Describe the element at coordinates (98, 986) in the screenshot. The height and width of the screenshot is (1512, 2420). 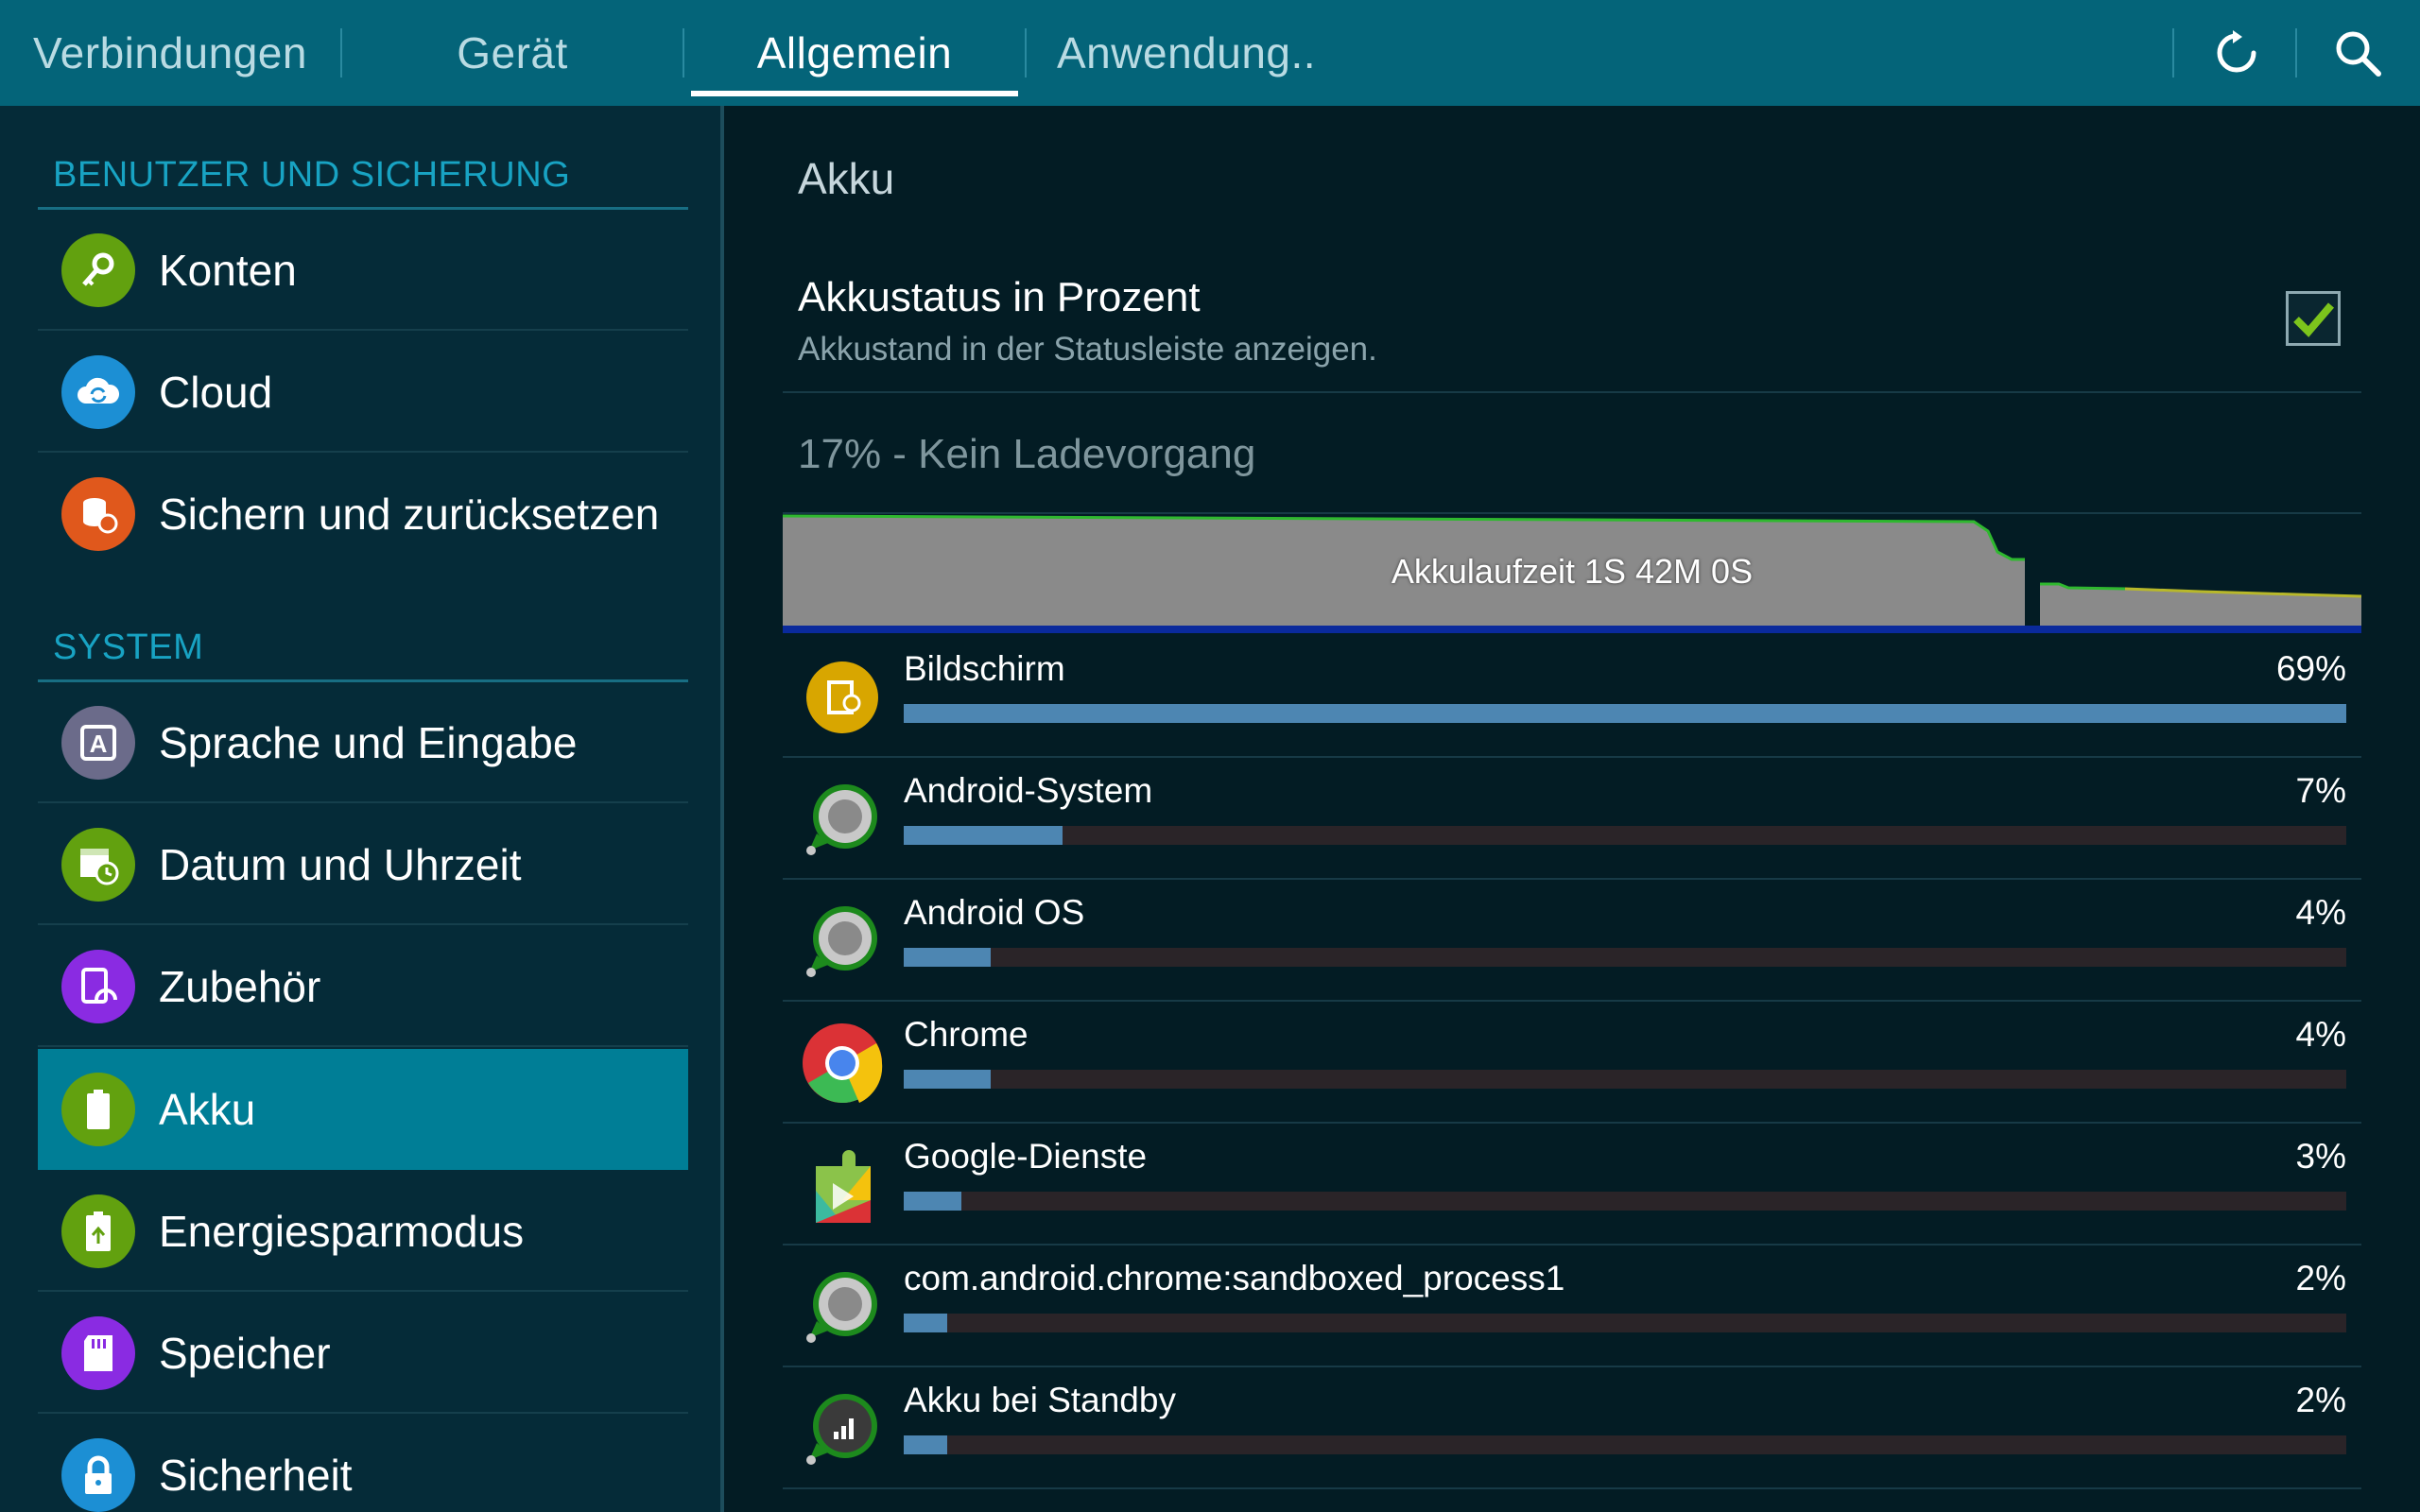
I see `accessory-icon` at that location.